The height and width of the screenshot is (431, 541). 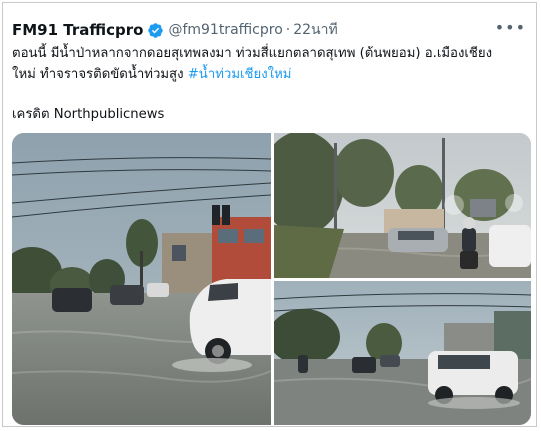 What do you see at coordinates (88, 114) in the screenshot?
I see `tweet-credit-text: เครดิต Northpublicnews` at bounding box center [88, 114].